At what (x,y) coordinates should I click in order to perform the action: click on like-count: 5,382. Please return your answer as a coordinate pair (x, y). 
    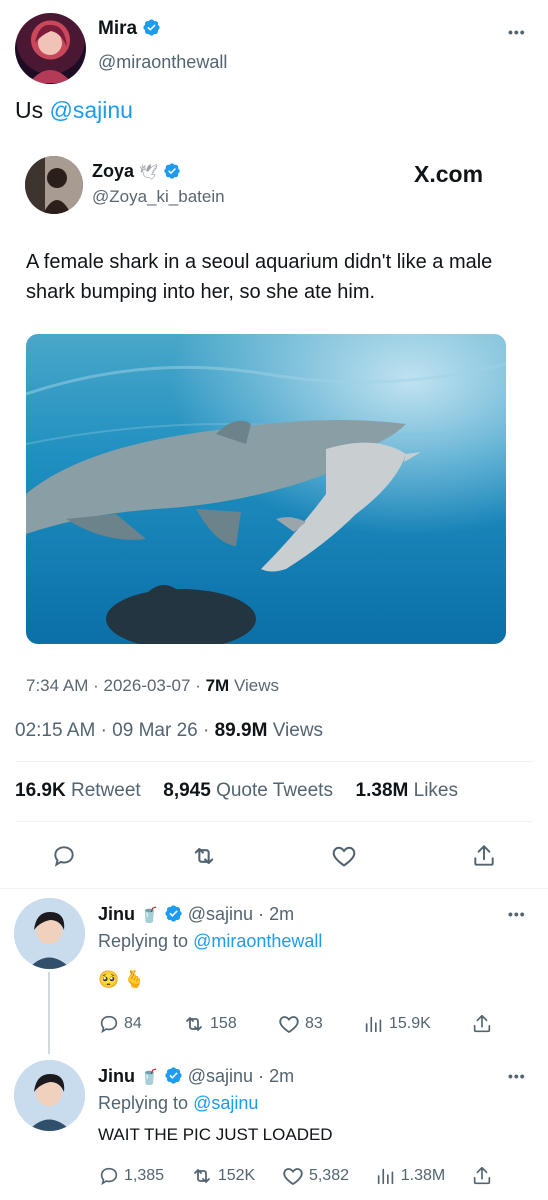
    Looking at the image, I should click on (328, 1175).